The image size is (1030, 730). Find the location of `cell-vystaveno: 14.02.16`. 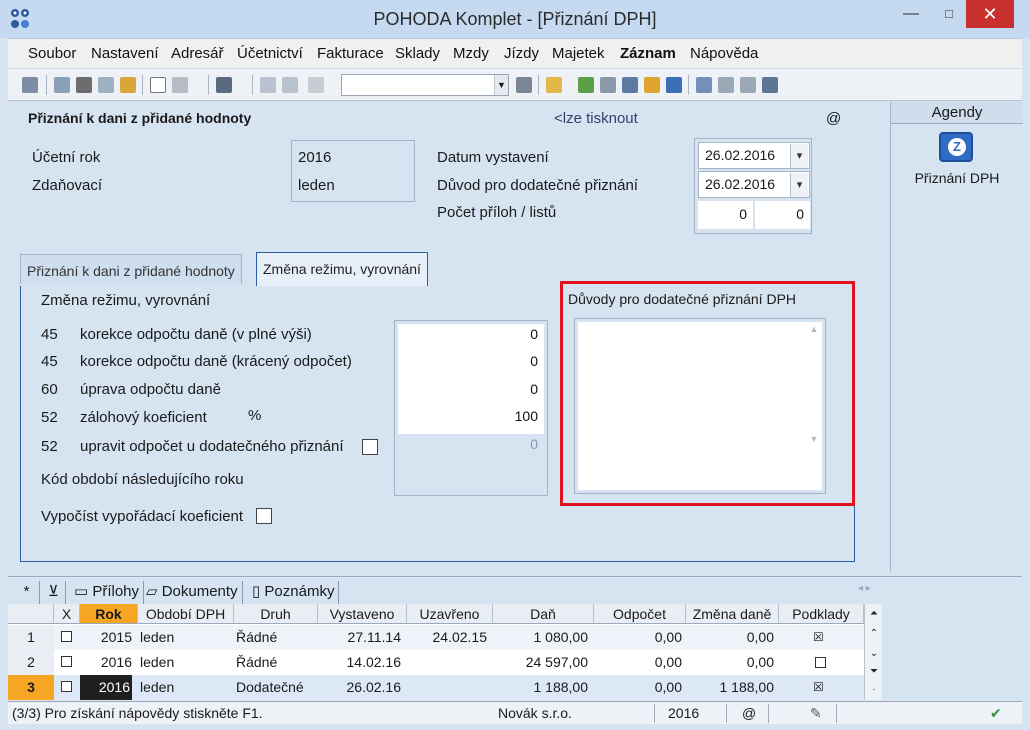

cell-vystaveno: 14.02.16 is located at coordinates (374, 662).